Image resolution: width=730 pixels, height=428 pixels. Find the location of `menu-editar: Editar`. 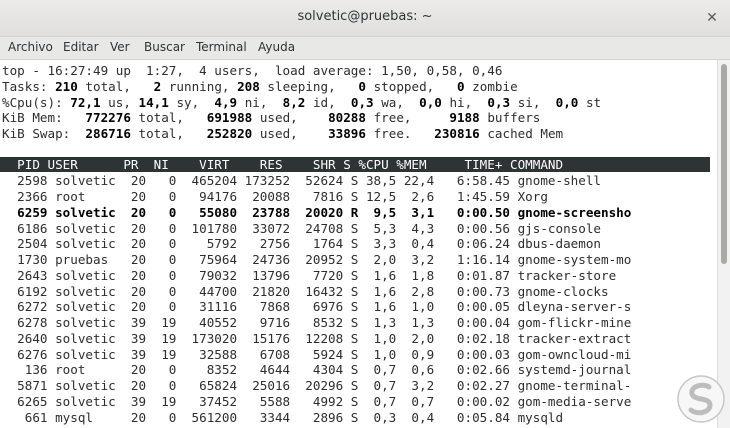

menu-editar: Editar is located at coordinates (81, 47).